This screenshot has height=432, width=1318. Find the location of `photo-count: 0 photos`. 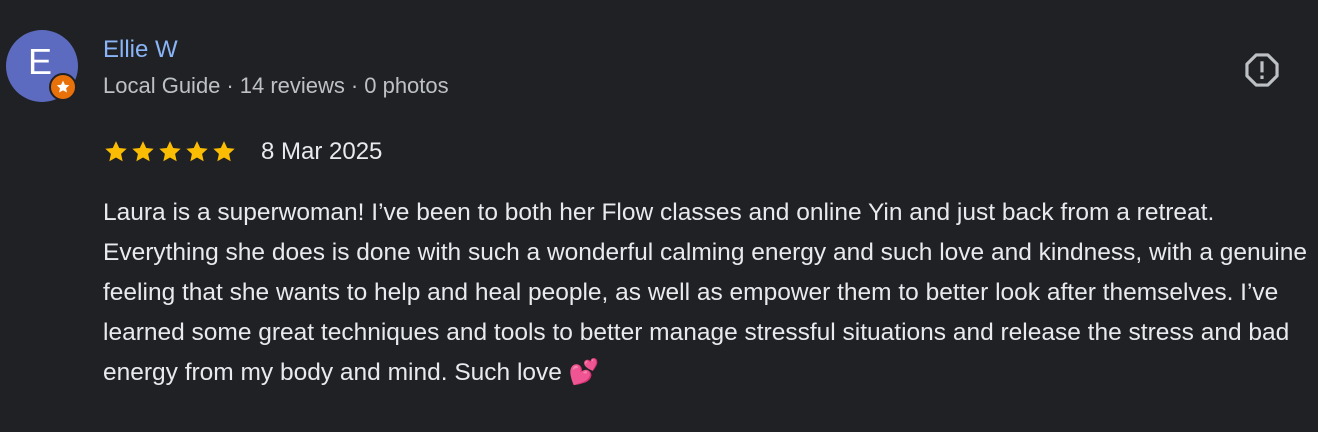

photo-count: 0 photos is located at coordinates (406, 85).